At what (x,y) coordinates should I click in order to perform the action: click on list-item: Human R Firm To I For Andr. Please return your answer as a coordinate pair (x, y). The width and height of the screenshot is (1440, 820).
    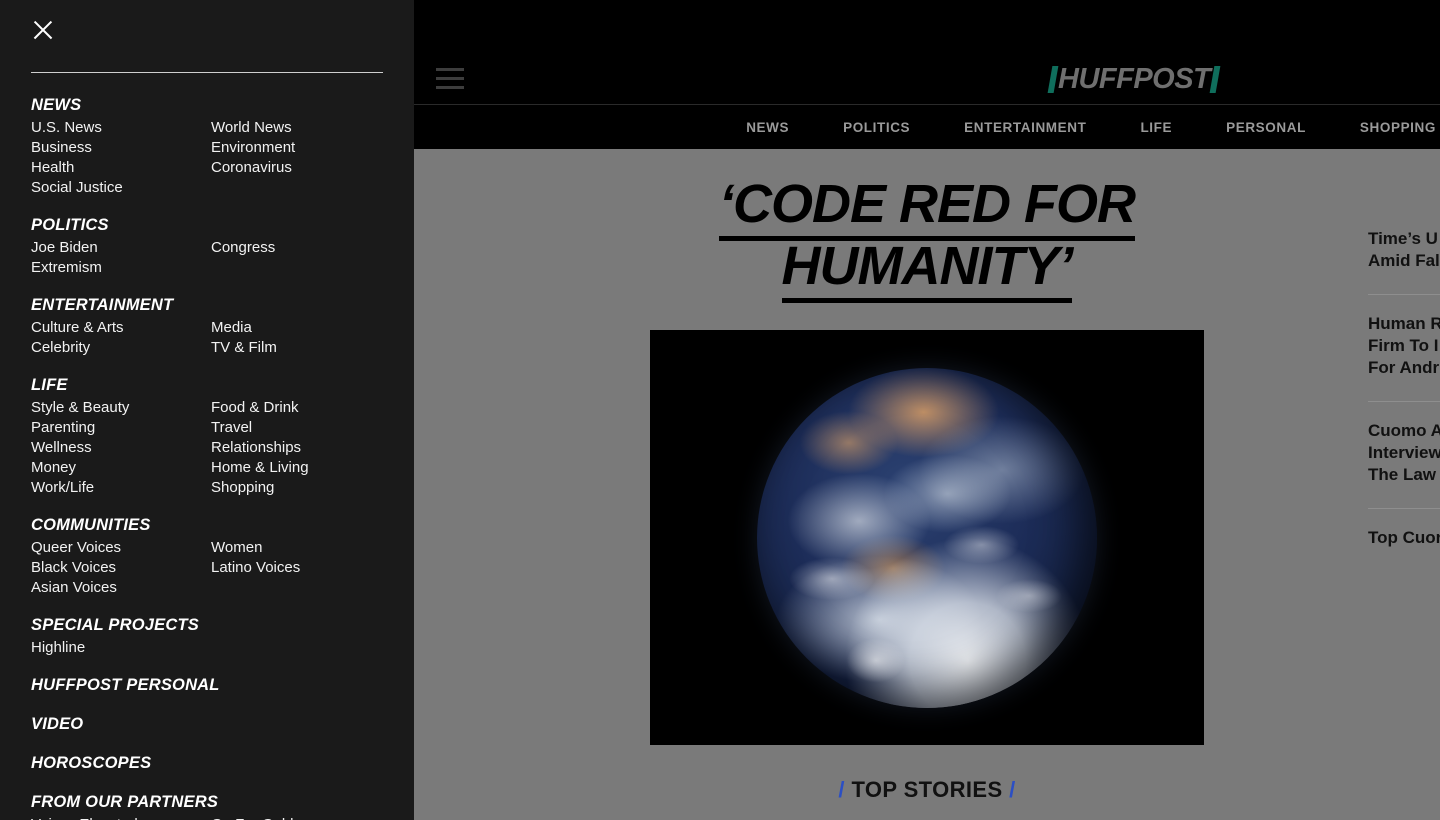
    Looking at the image, I should click on (1404, 347).